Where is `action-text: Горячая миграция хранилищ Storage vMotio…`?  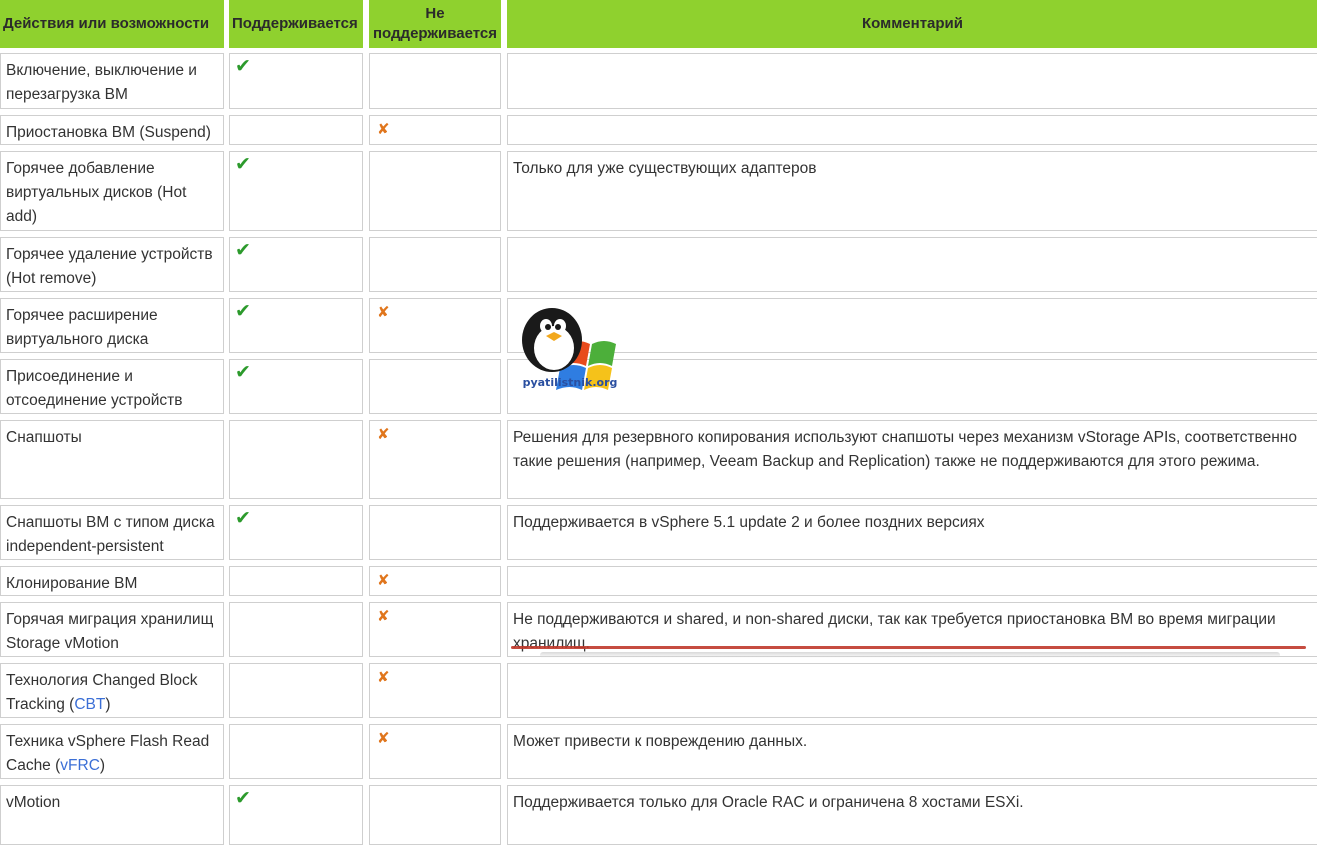
action-text: Горячая миграция хранилищ Storage vMotio… is located at coordinates (110, 631).